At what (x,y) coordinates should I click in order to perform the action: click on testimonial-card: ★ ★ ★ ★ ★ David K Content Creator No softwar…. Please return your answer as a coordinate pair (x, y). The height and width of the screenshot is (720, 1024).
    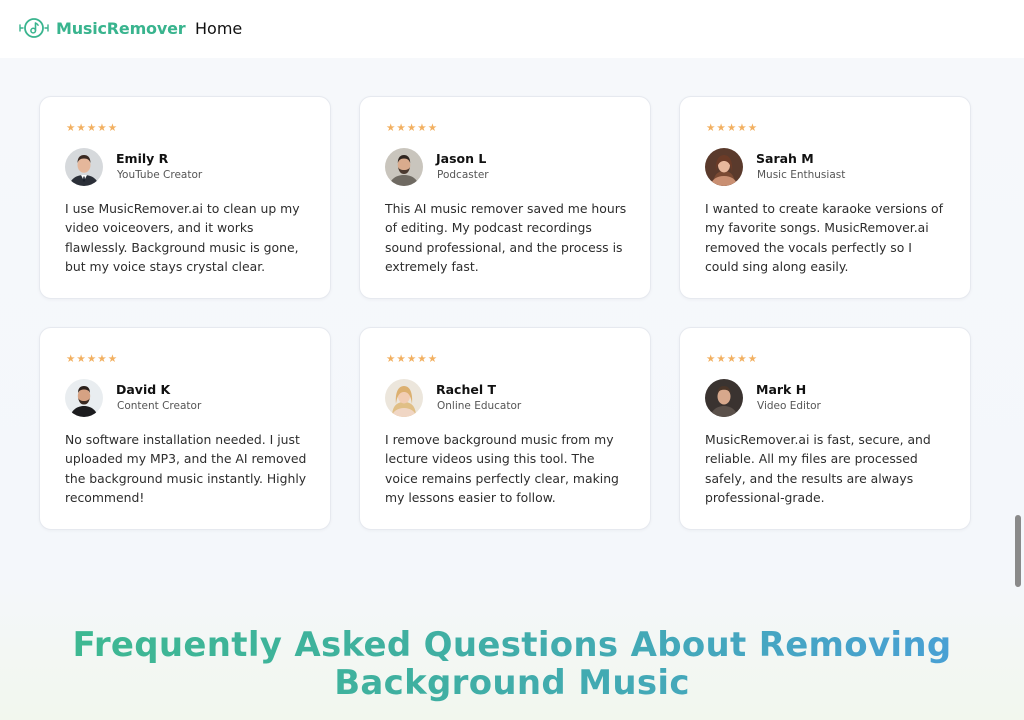
    Looking at the image, I should click on (185, 428).